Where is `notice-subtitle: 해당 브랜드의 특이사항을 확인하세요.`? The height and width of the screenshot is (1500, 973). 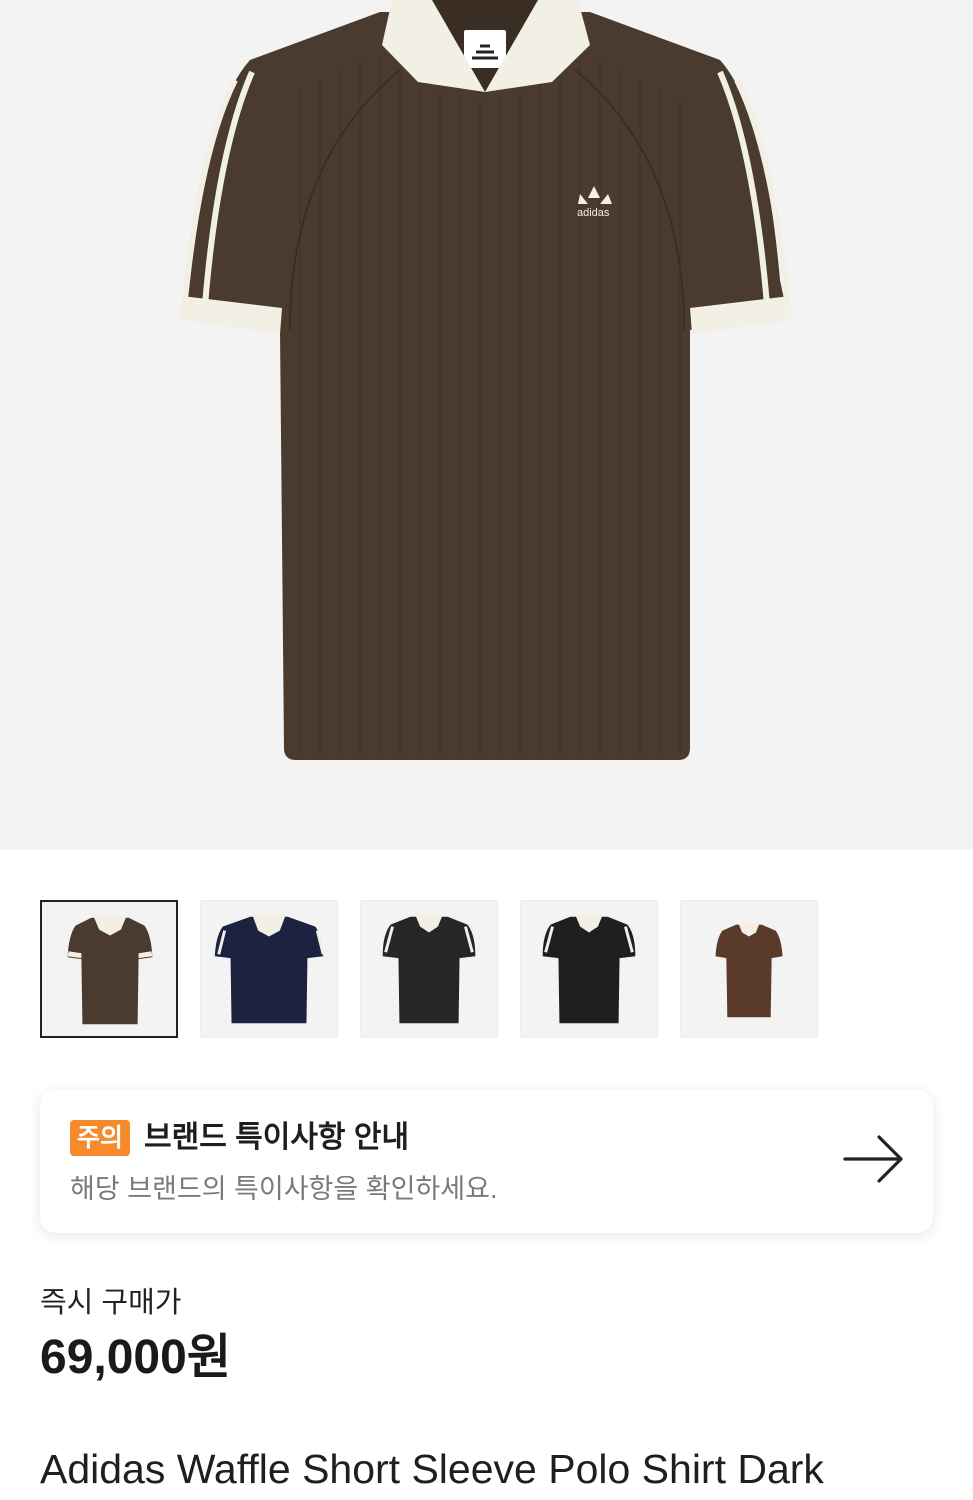
notice-subtitle: 해당 브랜드의 특이사항을 확인하세요. is located at coordinates (284, 1189).